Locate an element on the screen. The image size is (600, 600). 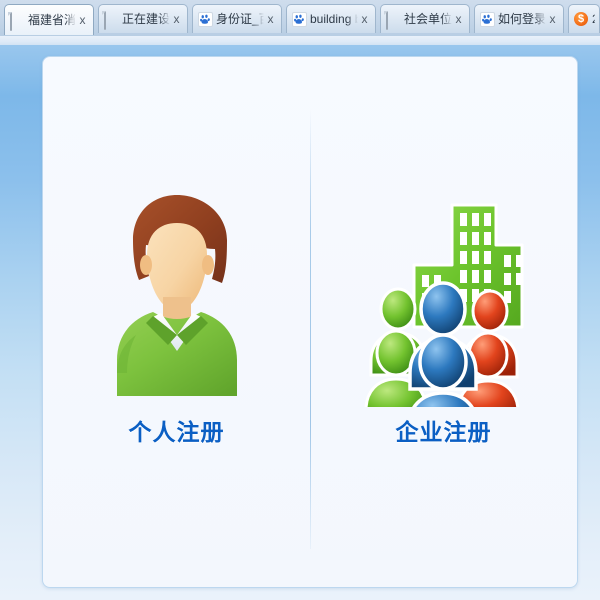
tab-title: building b is located at coordinates (334, 18).